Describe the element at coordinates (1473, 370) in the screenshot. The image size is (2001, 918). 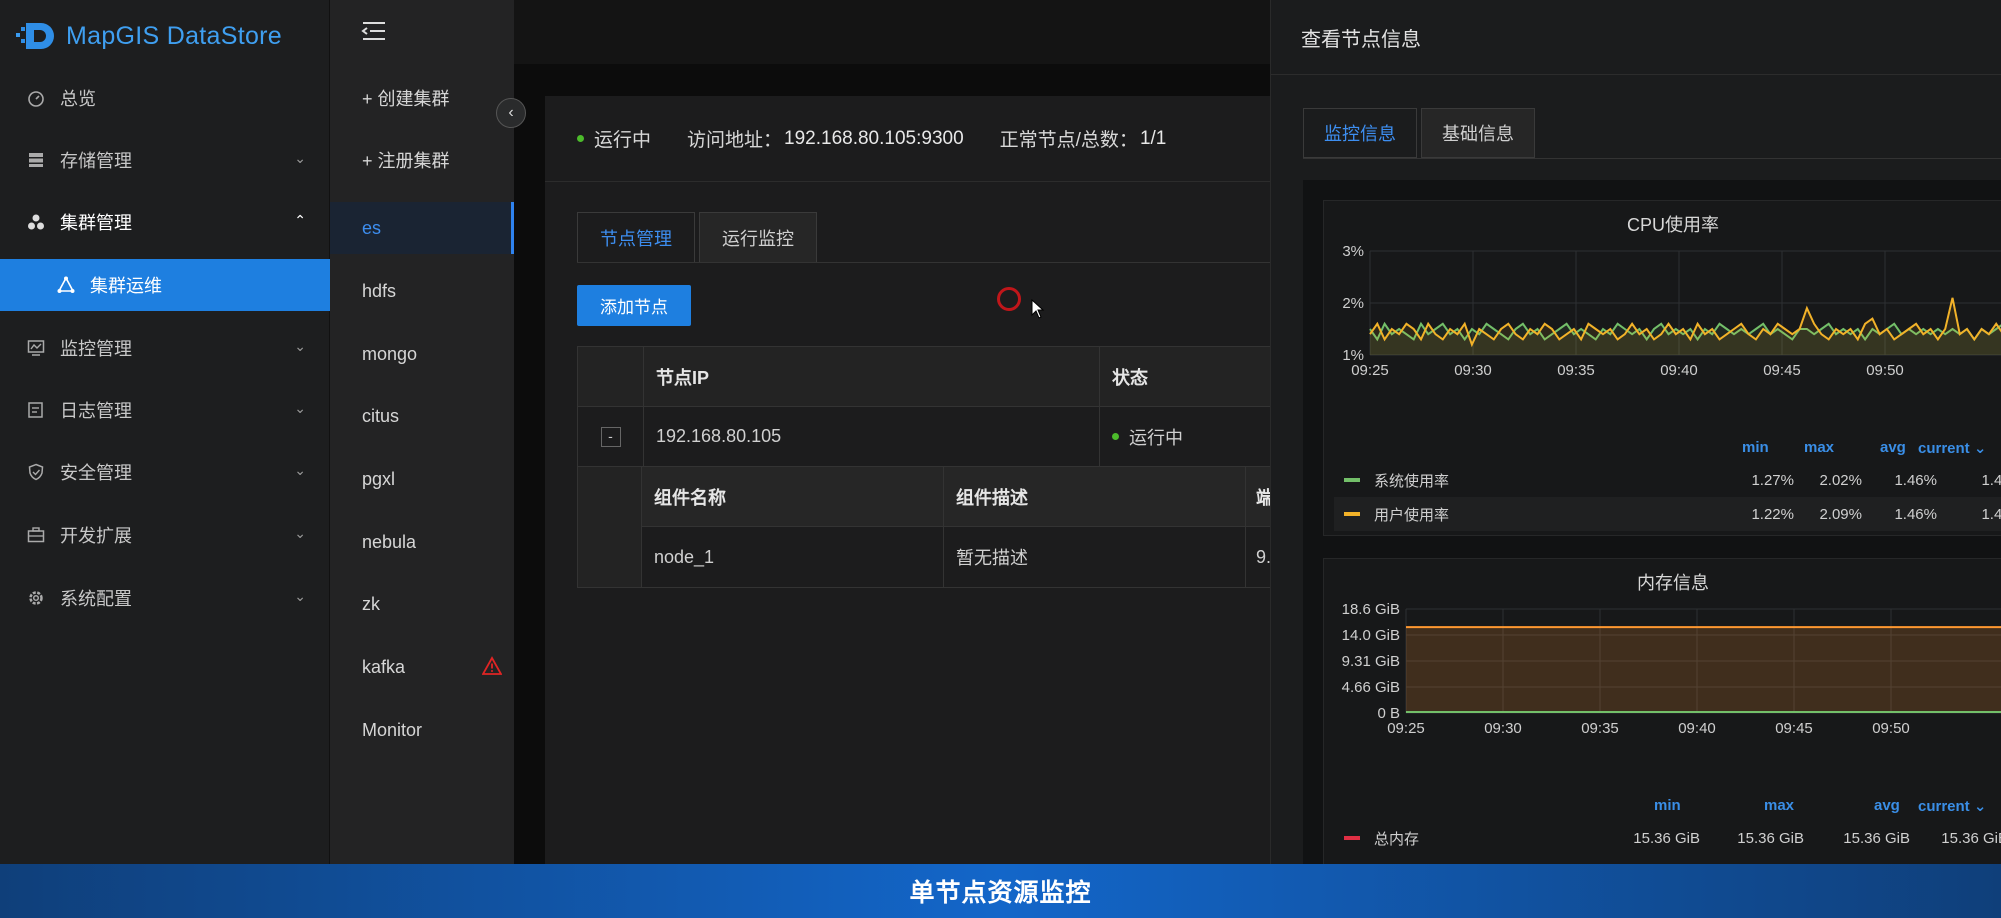
I see `x-tick-label: 09:30` at that location.